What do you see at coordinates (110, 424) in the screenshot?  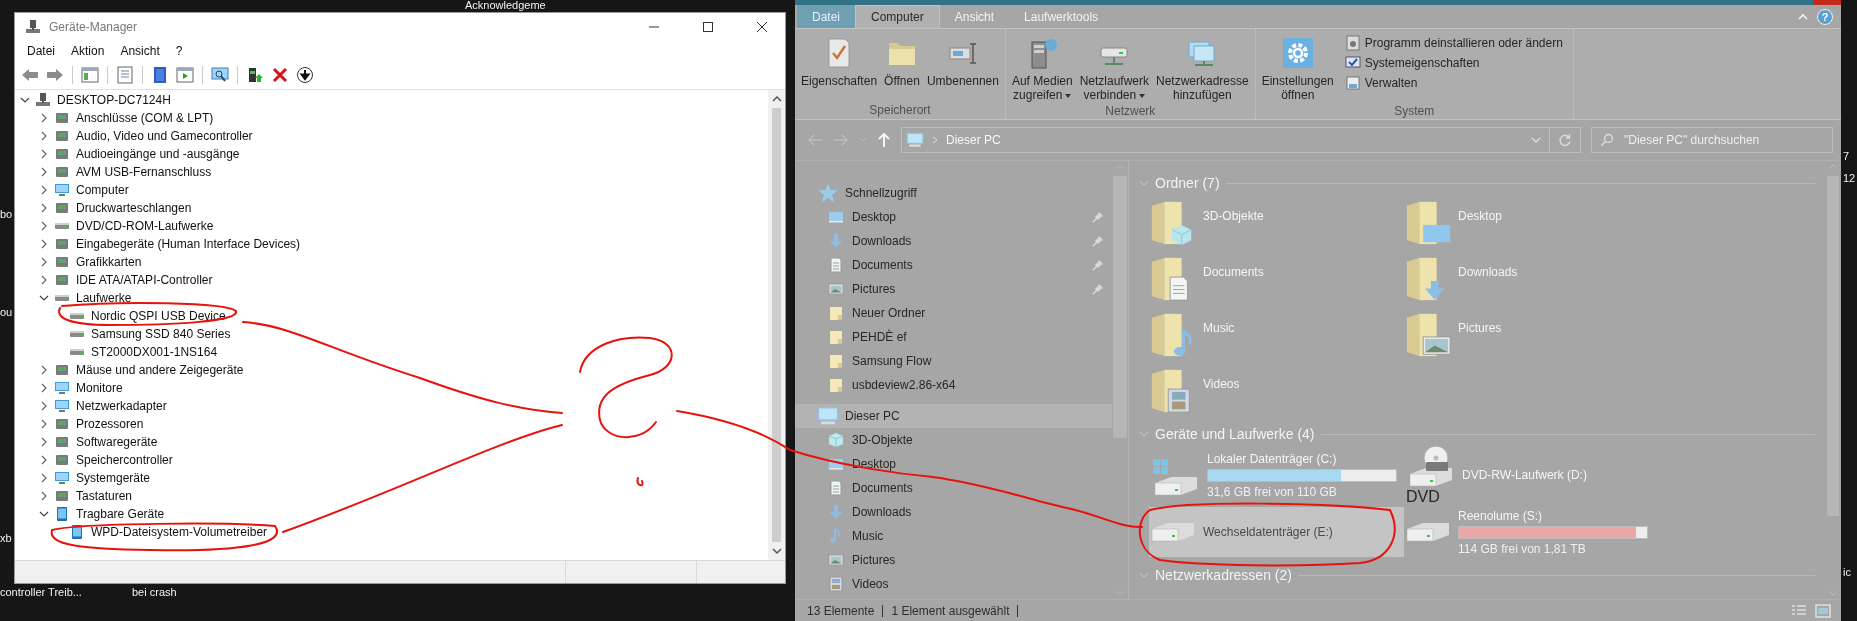 I see `tree-item: Prozessoren` at bounding box center [110, 424].